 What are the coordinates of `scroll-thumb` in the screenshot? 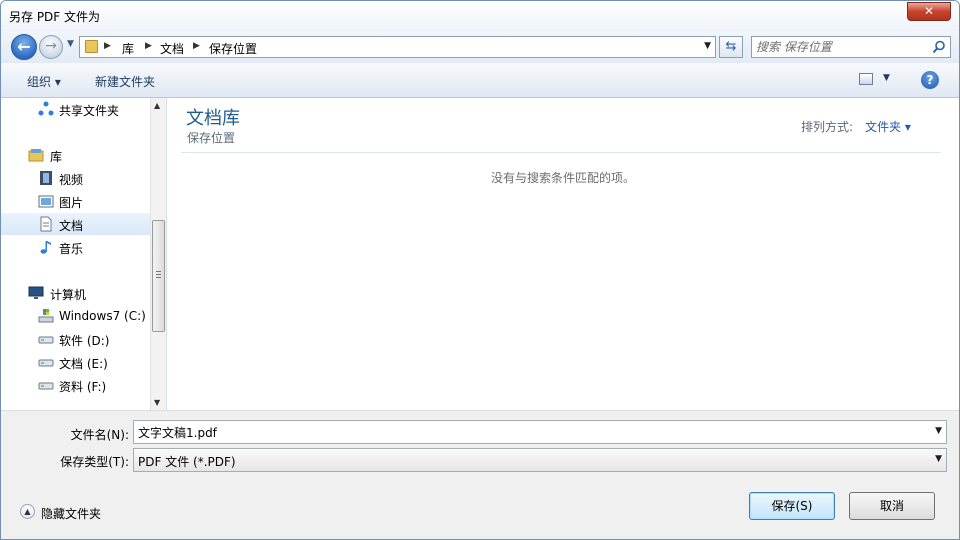 It's located at (158, 276).